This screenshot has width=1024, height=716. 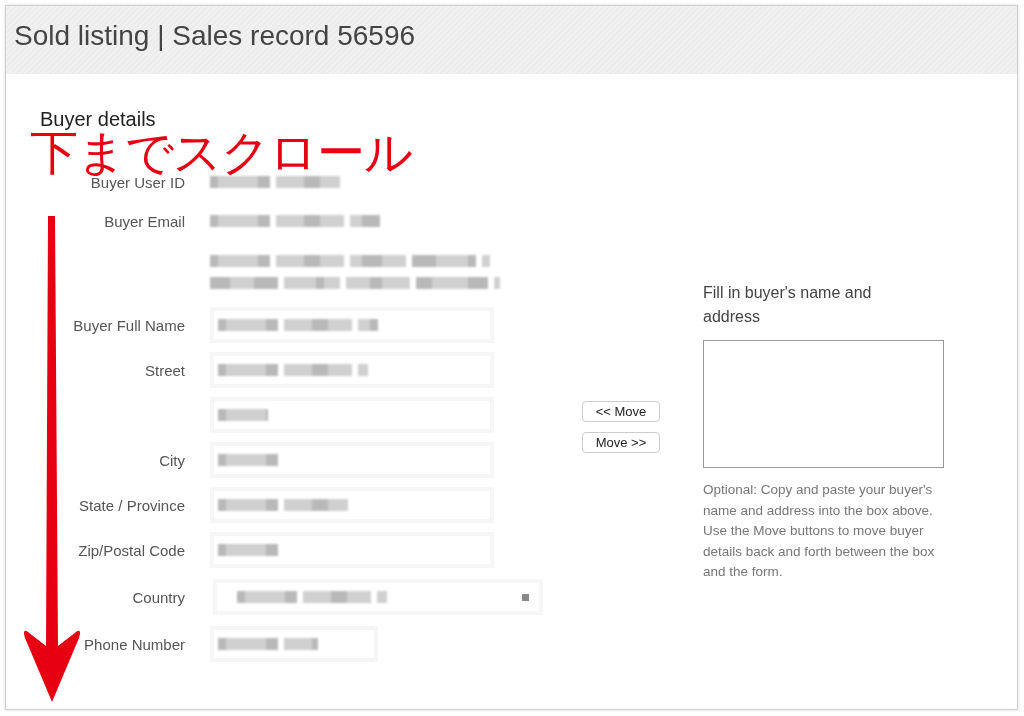 I want to click on paste-heading: Fill in buyer's name and address, so click(x=788, y=305).